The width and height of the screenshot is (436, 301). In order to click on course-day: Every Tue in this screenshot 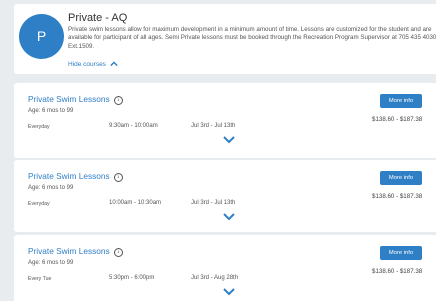, I will do `click(40, 279)`.